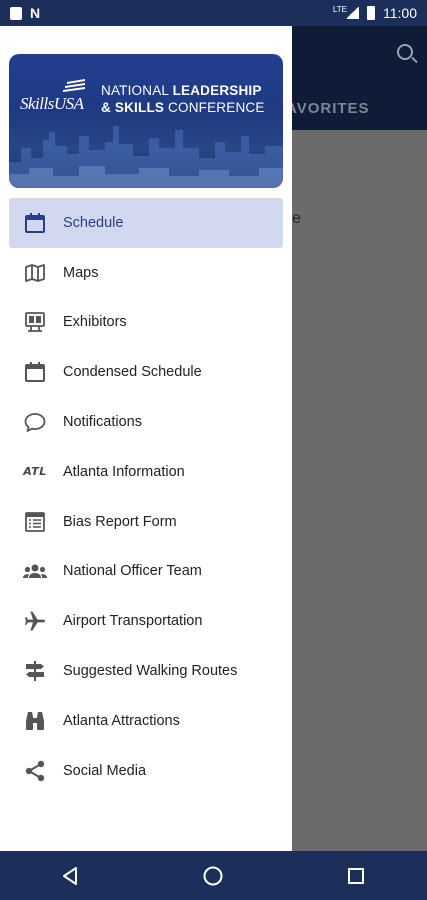 This screenshot has width=427, height=900. I want to click on menu-item-label: Schedule, so click(93, 222).